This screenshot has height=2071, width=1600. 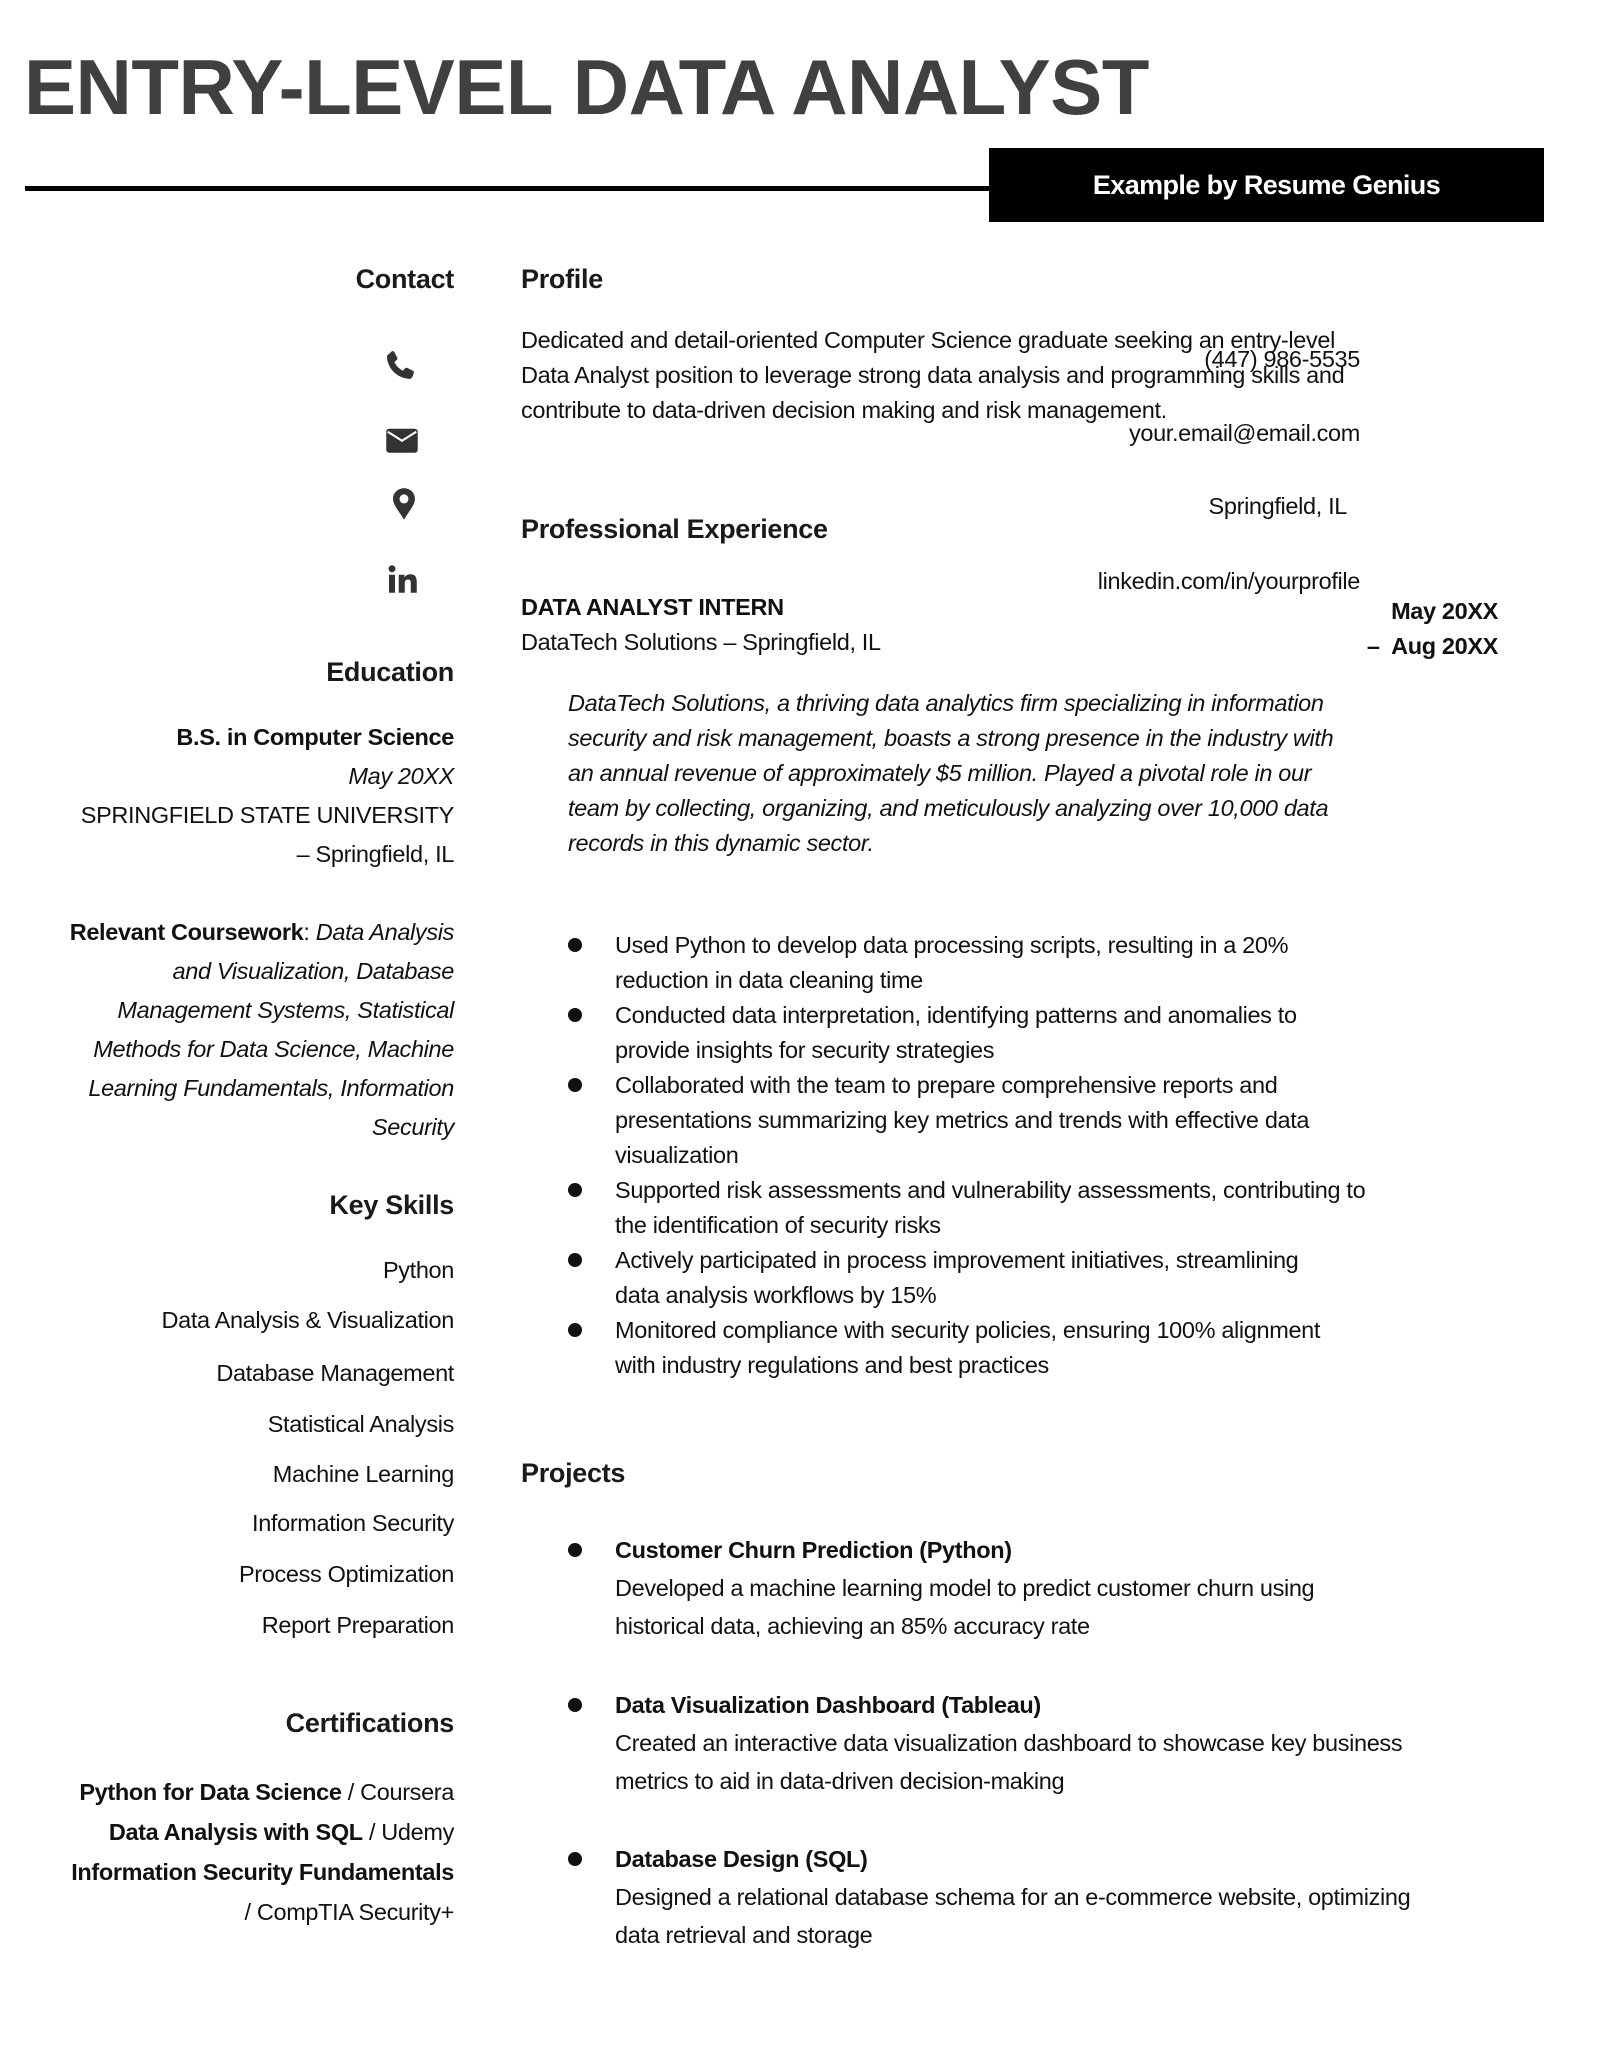 What do you see at coordinates (405, 279) in the screenshot?
I see `contact-heading: Contact` at bounding box center [405, 279].